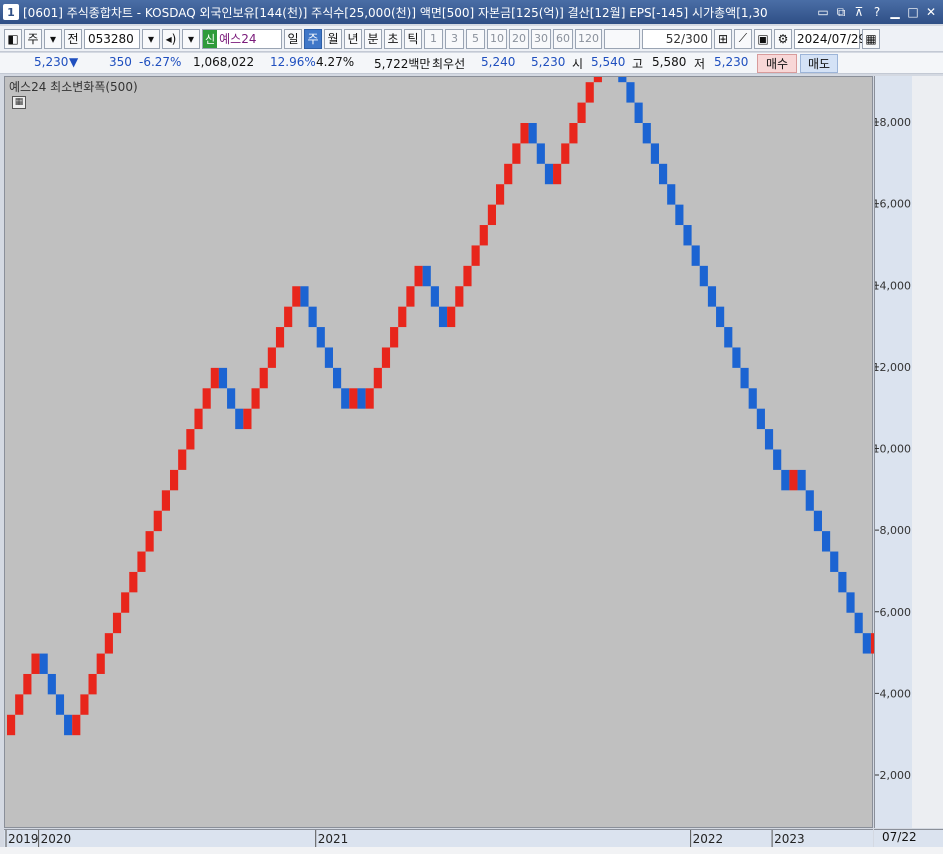 The width and height of the screenshot is (943, 854). Describe the element at coordinates (475, 38) in the screenshot. I see `interval-5: 5` at that location.